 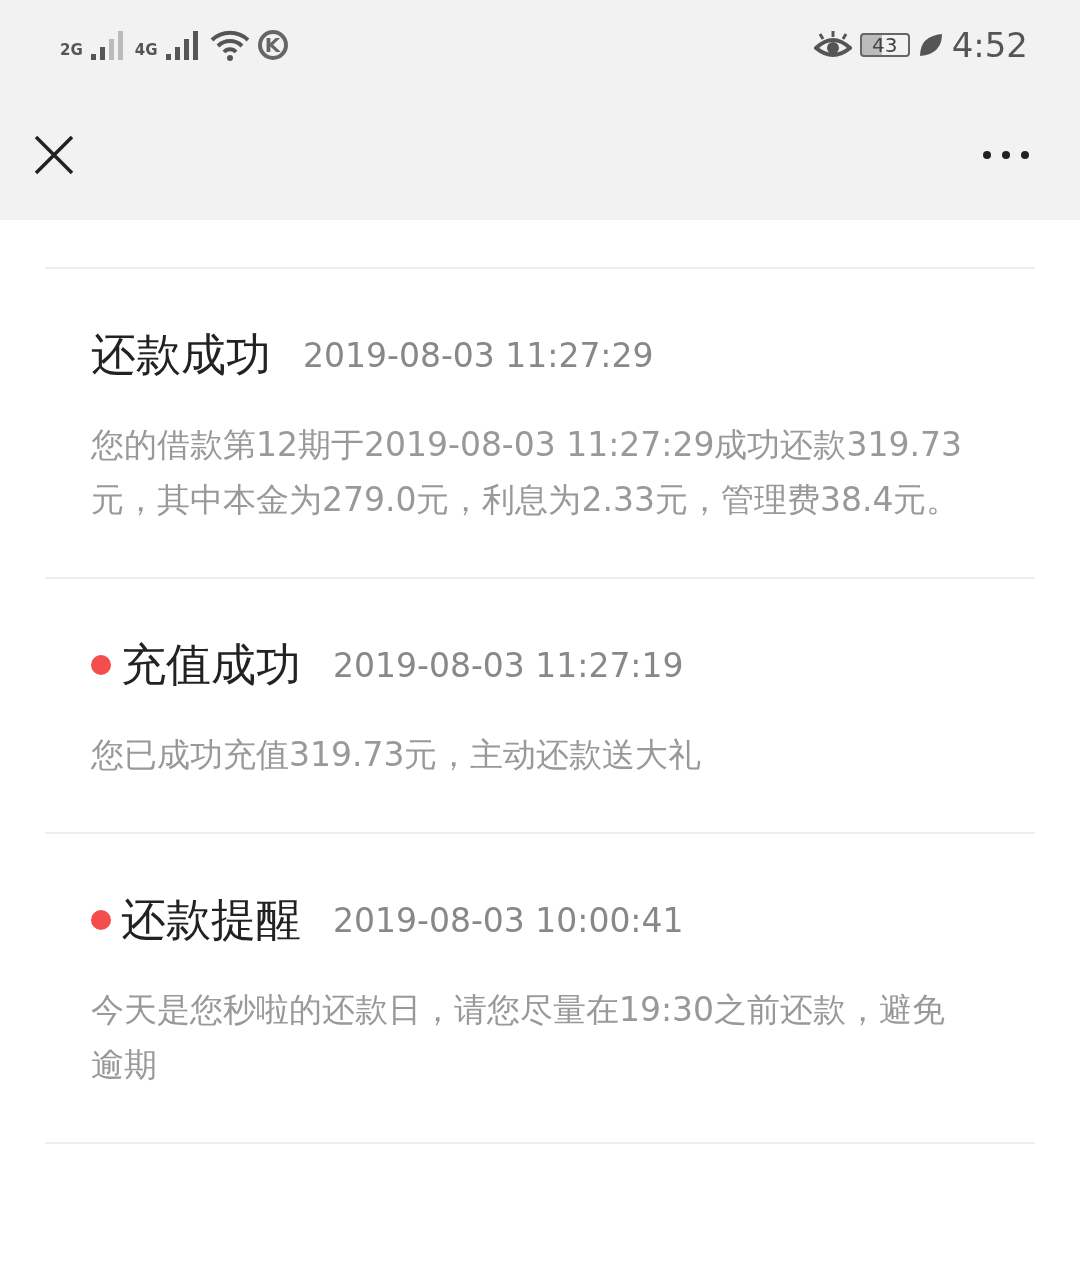 What do you see at coordinates (397, 755) in the screenshot?
I see `message-body: 您已成功充值319.73元，主动还款送大礼` at bounding box center [397, 755].